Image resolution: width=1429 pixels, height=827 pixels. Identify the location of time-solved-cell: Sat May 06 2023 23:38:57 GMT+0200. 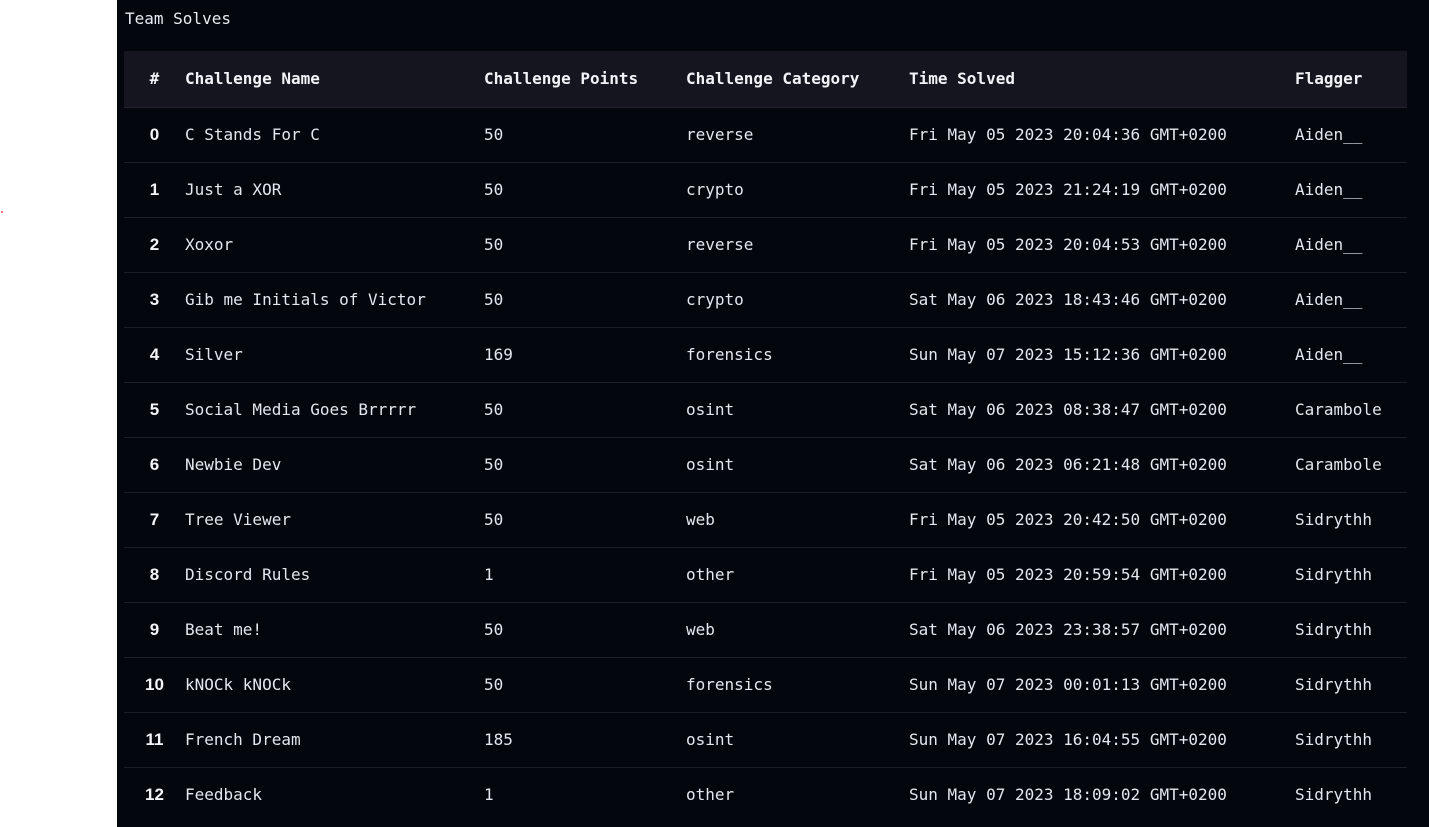
(1102, 630).